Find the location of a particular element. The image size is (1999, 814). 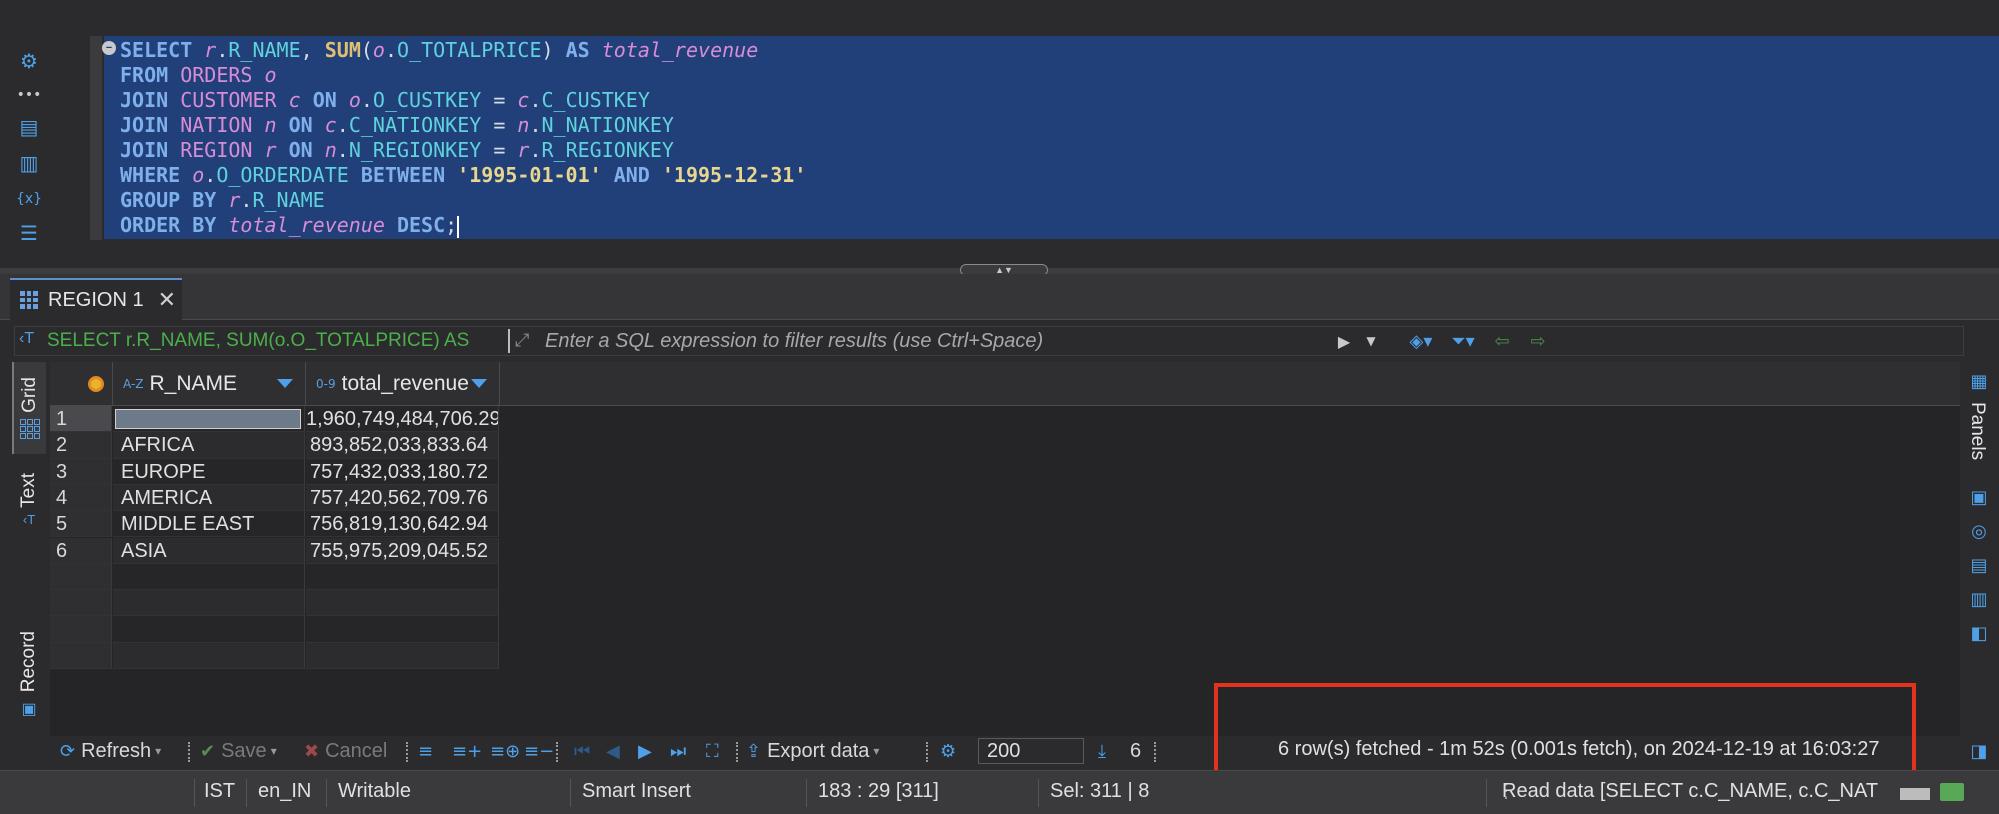

cell-r-name: MIDDLE EAST is located at coordinates (209, 524).